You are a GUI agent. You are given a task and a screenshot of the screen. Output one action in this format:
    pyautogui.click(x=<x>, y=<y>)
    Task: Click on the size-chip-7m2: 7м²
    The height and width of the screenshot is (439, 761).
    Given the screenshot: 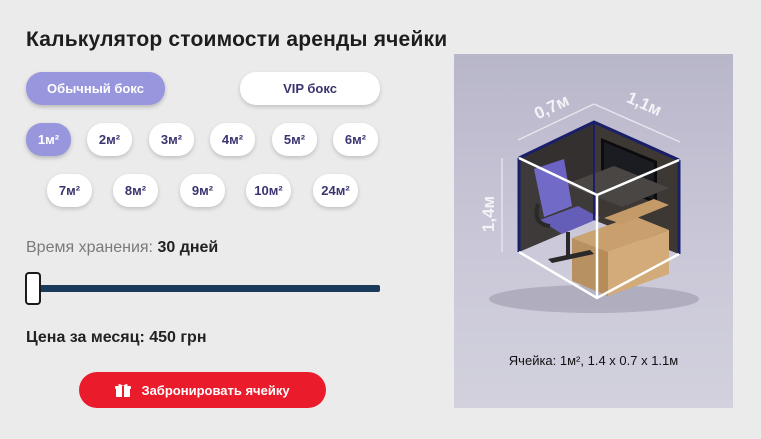 What is the action you would take?
    pyautogui.click(x=69, y=190)
    